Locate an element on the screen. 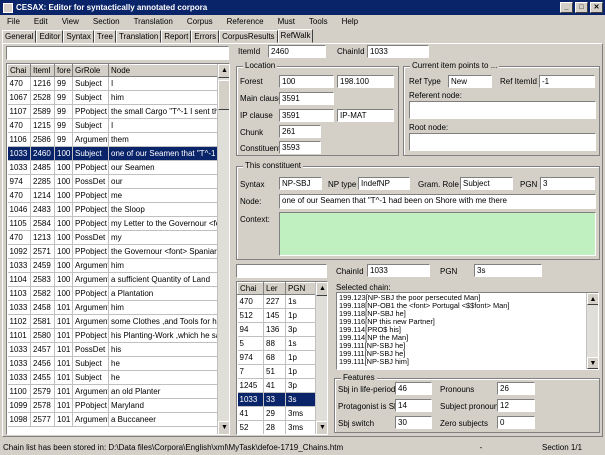 This screenshot has height=455, width=605. chain-row: 5 88 1s is located at coordinates (276, 343).